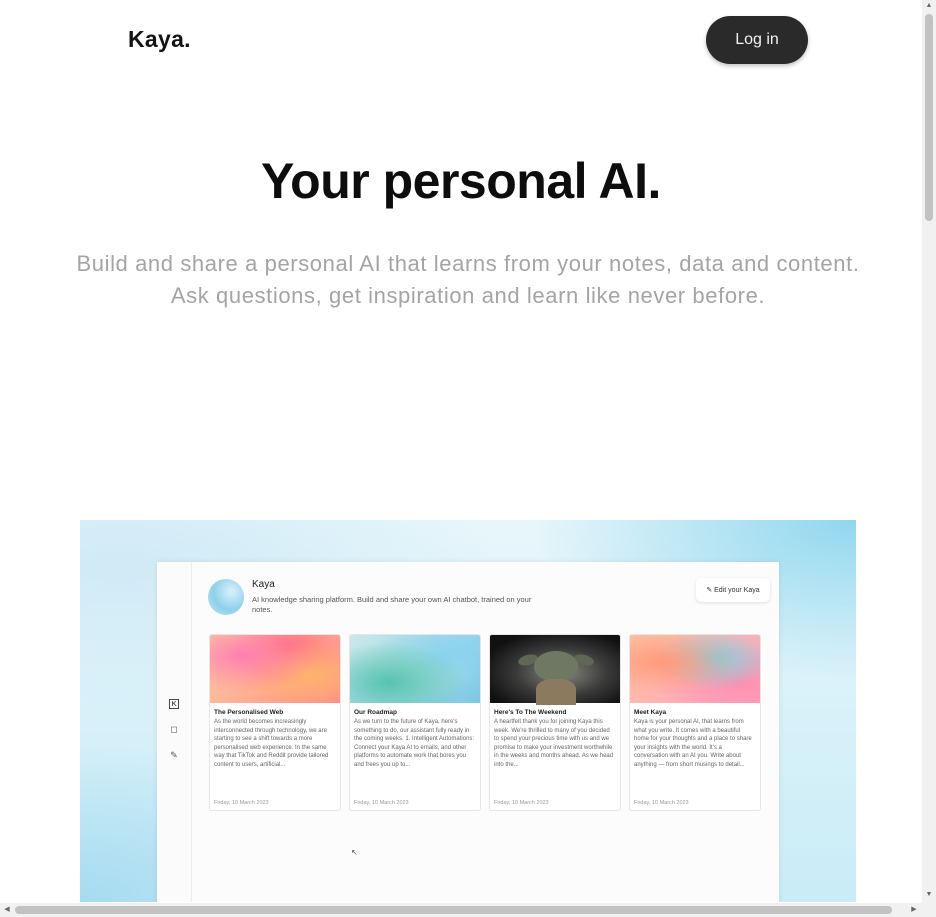 The height and width of the screenshot is (917, 936). Describe the element at coordinates (929, 910) in the screenshot. I see `scrollbar-corner` at that location.